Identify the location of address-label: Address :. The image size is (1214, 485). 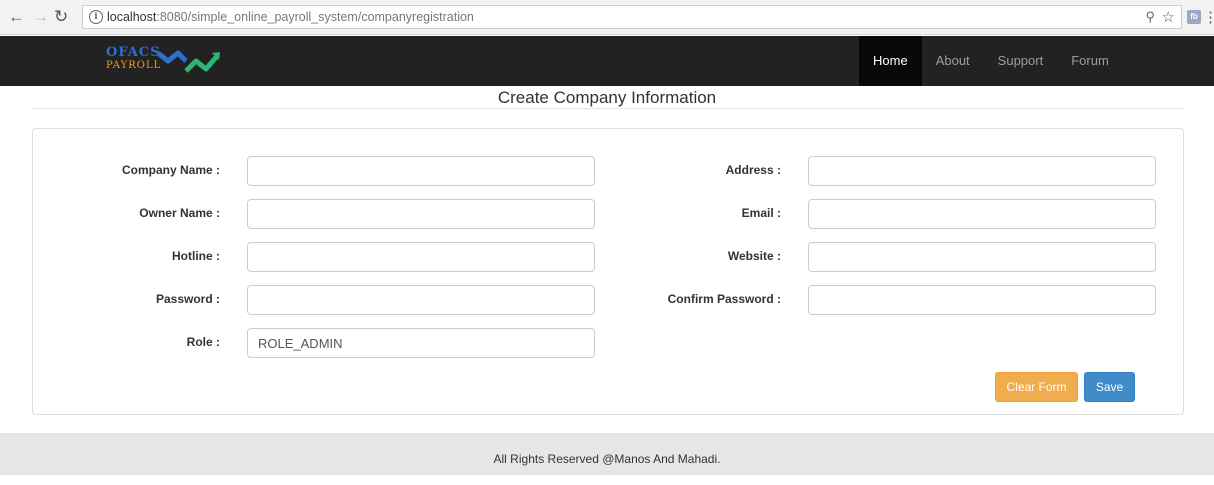
(753, 170).